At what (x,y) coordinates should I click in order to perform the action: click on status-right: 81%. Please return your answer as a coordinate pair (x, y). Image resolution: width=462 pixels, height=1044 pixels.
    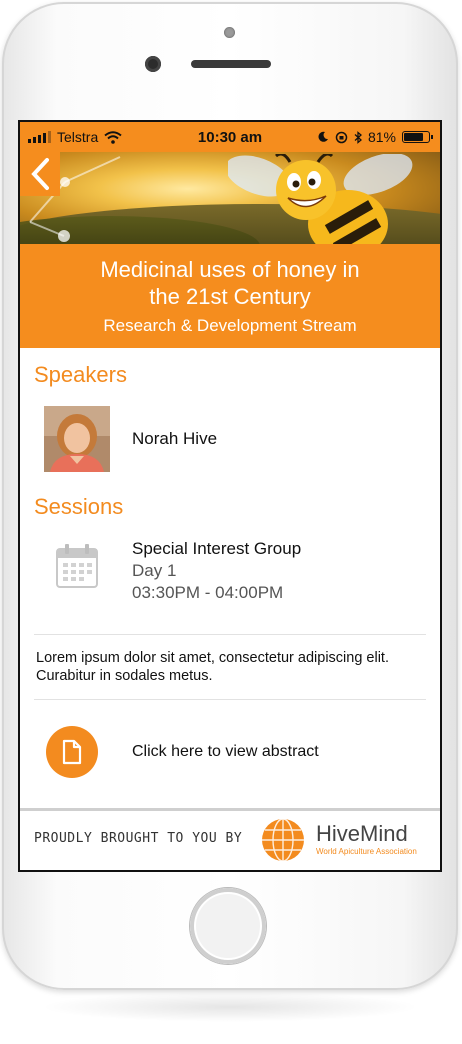
    Looking at the image, I should click on (375, 137).